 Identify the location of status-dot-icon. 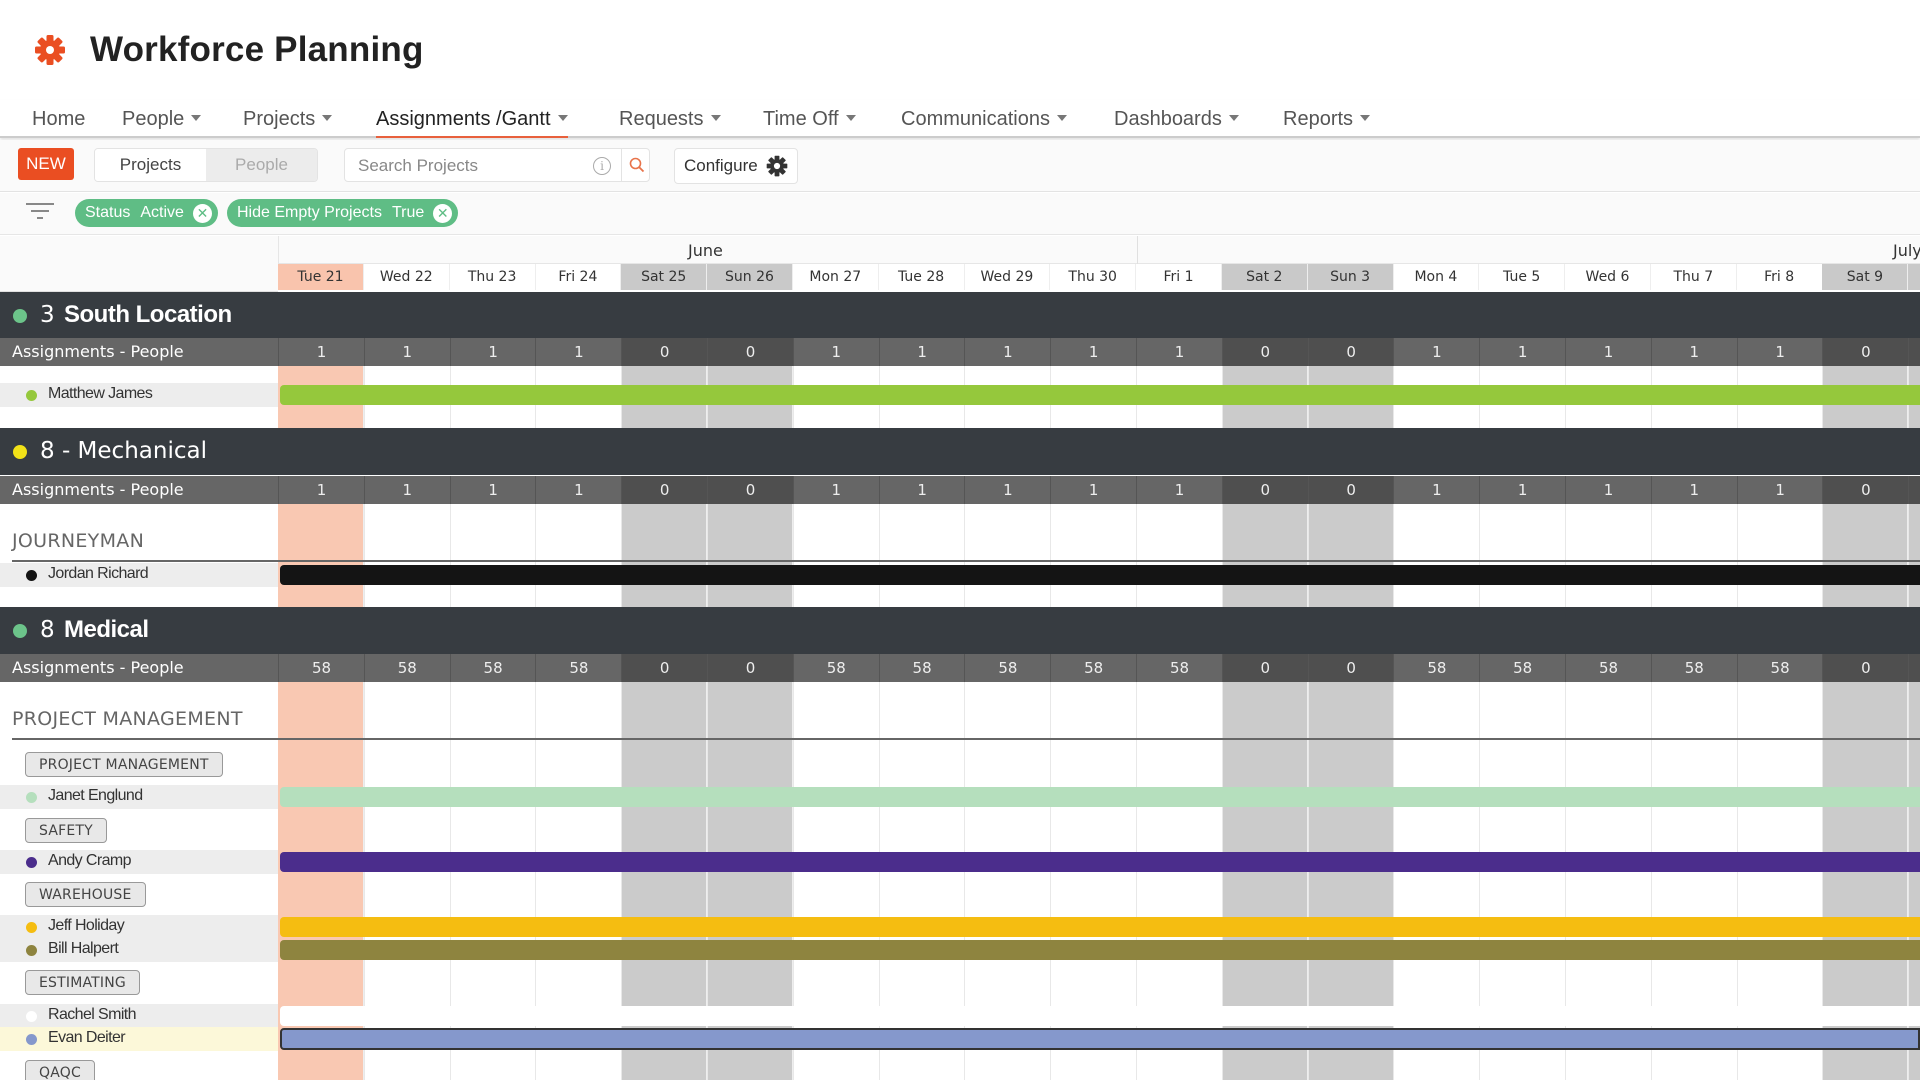
(20, 316).